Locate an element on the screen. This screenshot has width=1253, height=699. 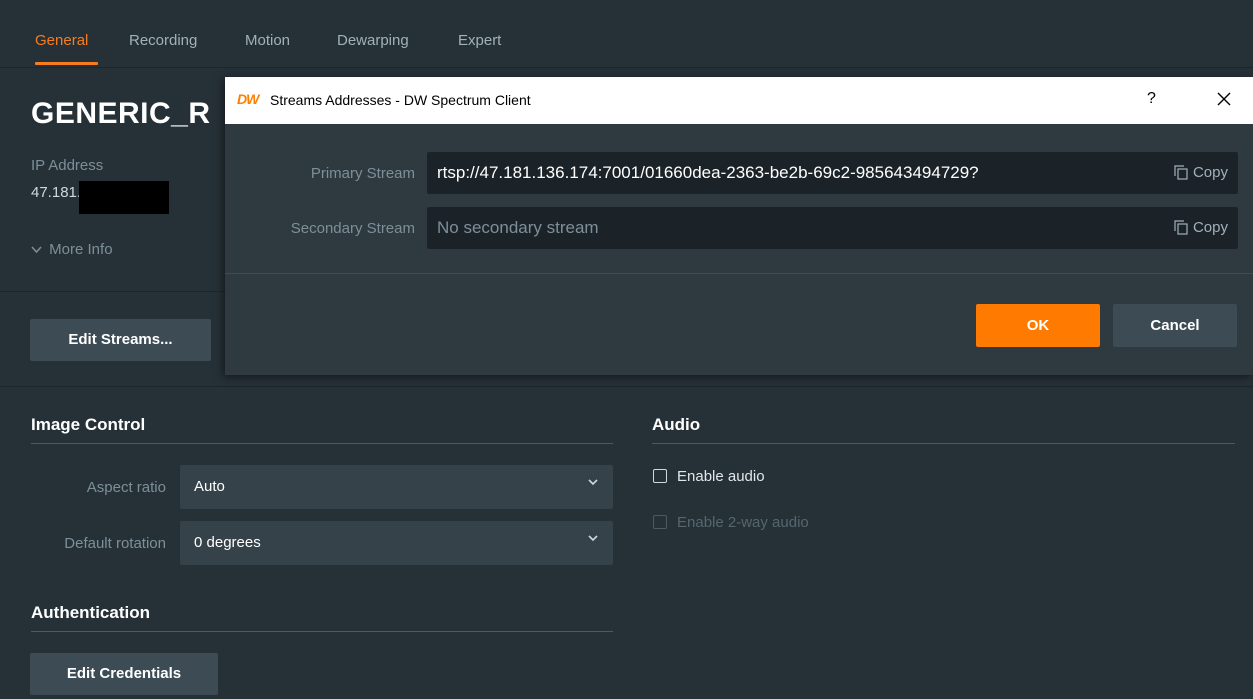
more-info-toggle: More Info is located at coordinates (72, 249).